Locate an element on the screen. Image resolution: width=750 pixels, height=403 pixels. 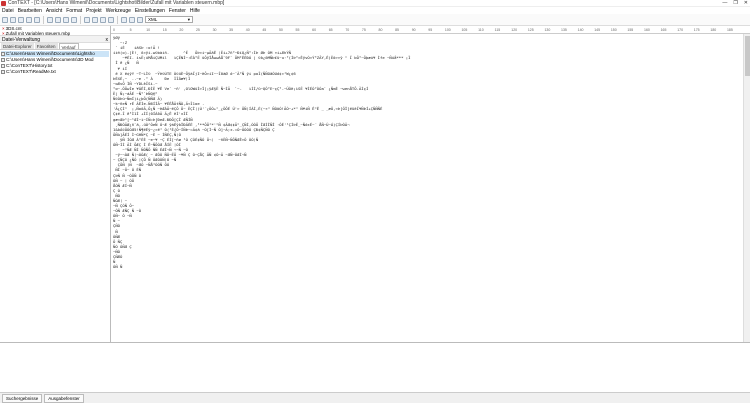
toolbar: XML ▾ is located at coordinates (375, 20).